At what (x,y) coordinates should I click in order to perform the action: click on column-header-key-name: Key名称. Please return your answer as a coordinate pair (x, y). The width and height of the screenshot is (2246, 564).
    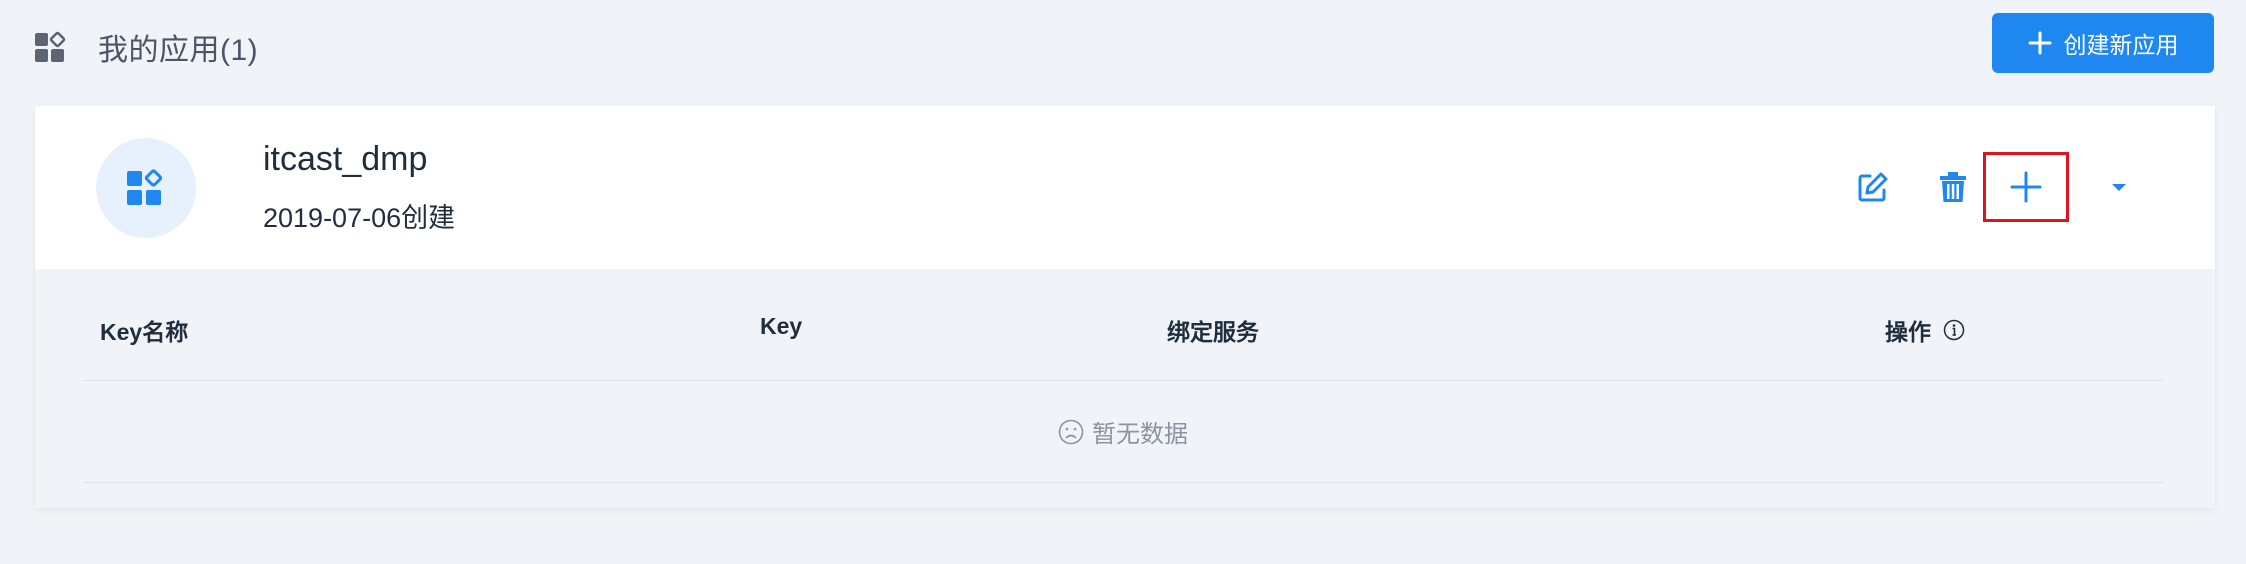
    Looking at the image, I should click on (144, 332).